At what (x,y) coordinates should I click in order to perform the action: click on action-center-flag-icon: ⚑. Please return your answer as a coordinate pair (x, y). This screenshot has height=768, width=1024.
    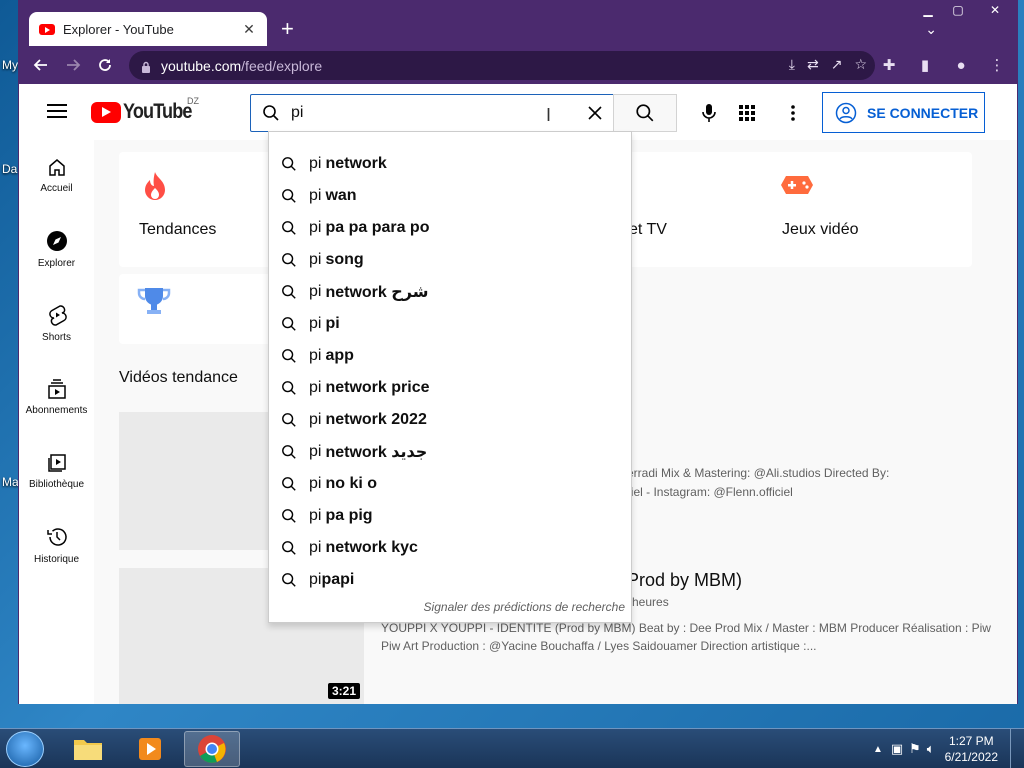
    Looking at the image, I should click on (915, 749).